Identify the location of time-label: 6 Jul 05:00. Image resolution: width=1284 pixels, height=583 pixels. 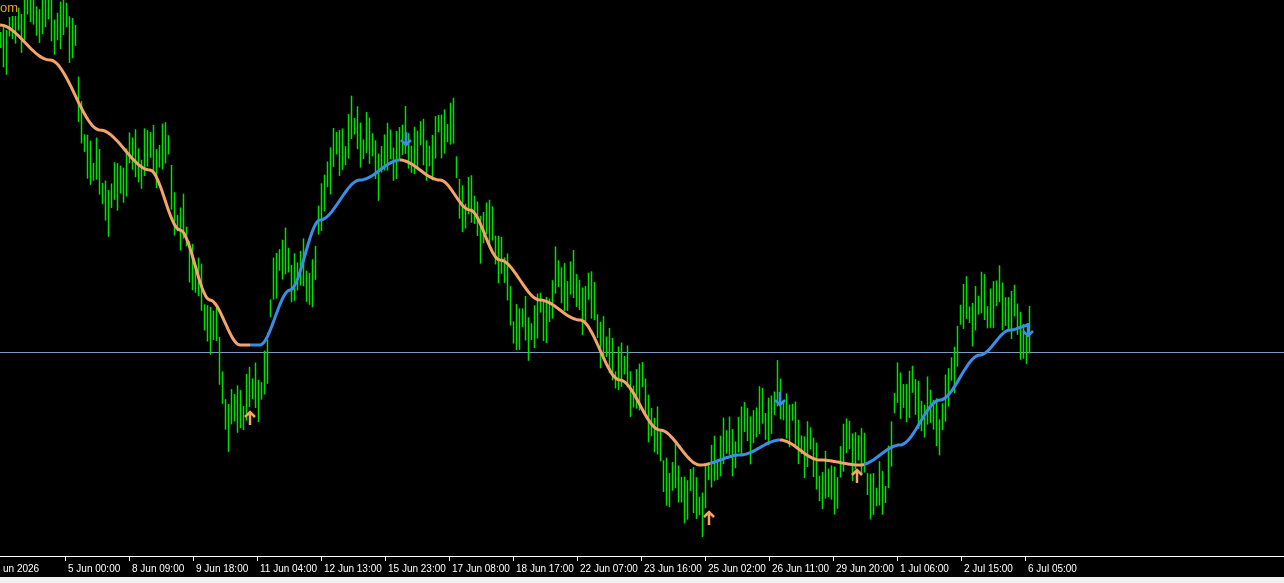
(1052, 569).